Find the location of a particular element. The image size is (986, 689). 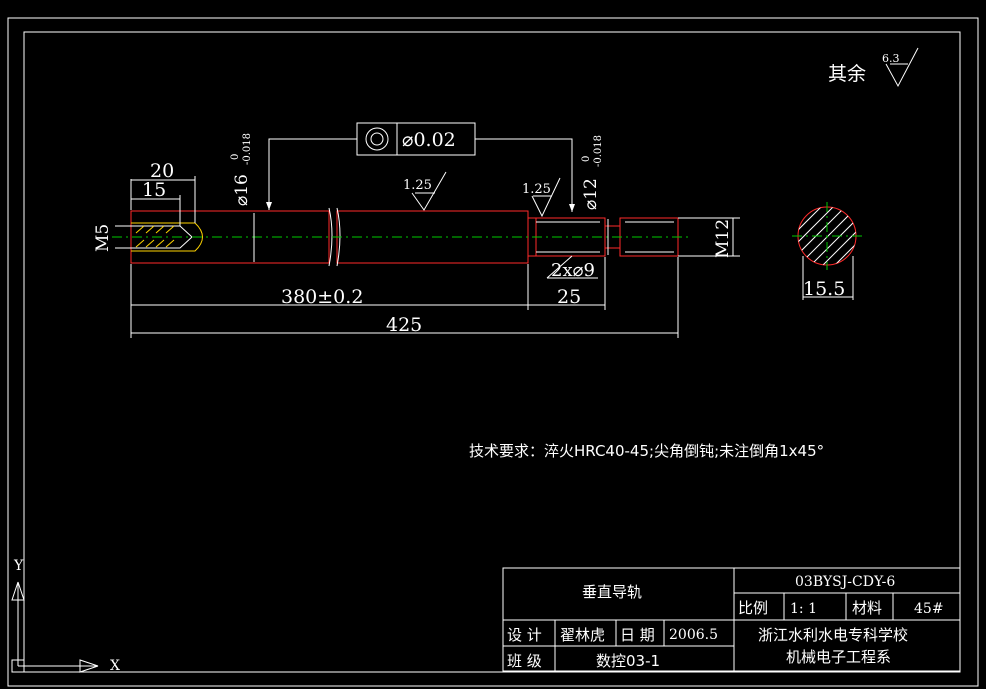

surface-roughness-symbol: 其余 6.3 is located at coordinates (873, 67).